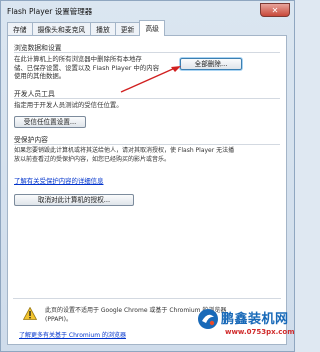 Image resolution: width=320 pixels, height=352 pixels. What do you see at coordinates (38, 48) in the screenshot?
I see `browsing-data-title: 浏览数据和设置` at bounding box center [38, 48].